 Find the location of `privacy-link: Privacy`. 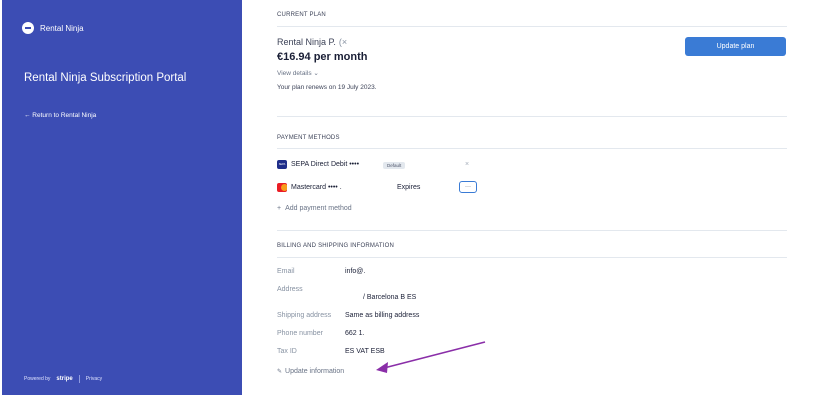

privacy-link: Privacy is located at coordinates (94, 379).